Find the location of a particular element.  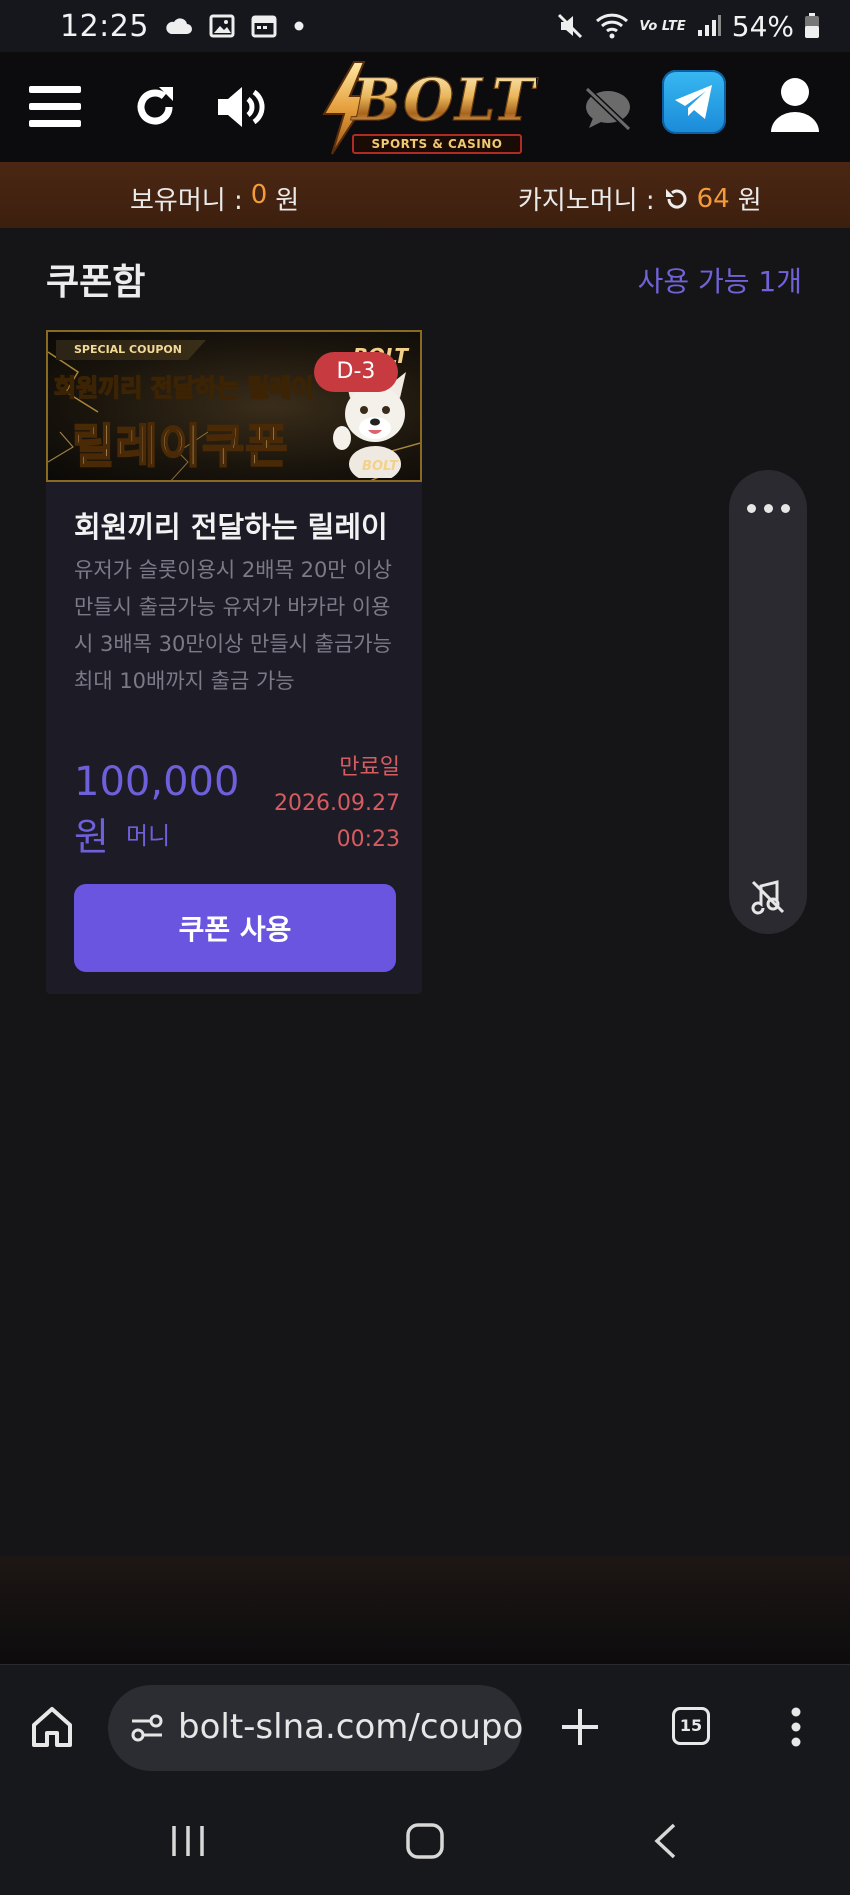

days-left-badge: D-3 is located at coordinates (356, 372).